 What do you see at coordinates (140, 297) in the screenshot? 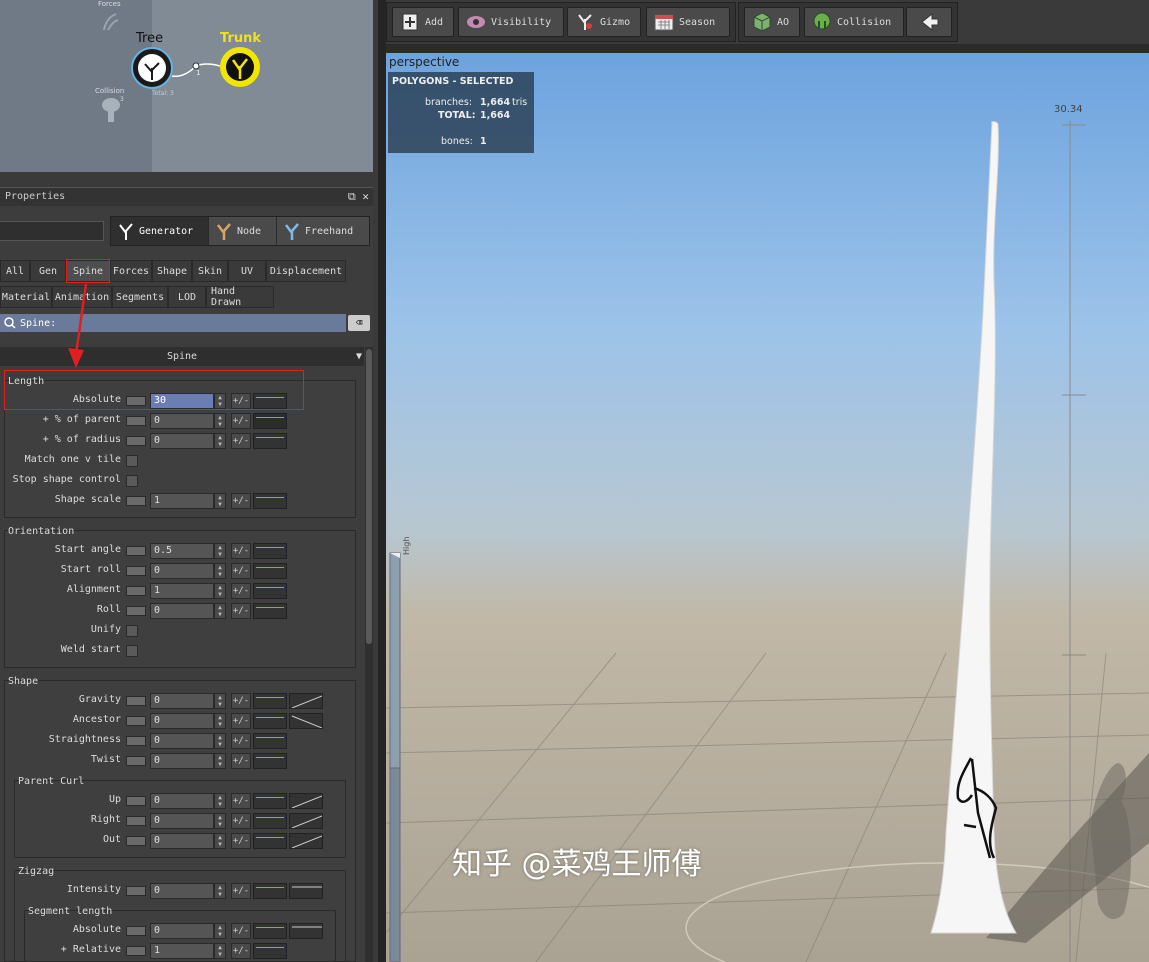
I see `tab-segments: Segments` at bounding box center [140, 297].